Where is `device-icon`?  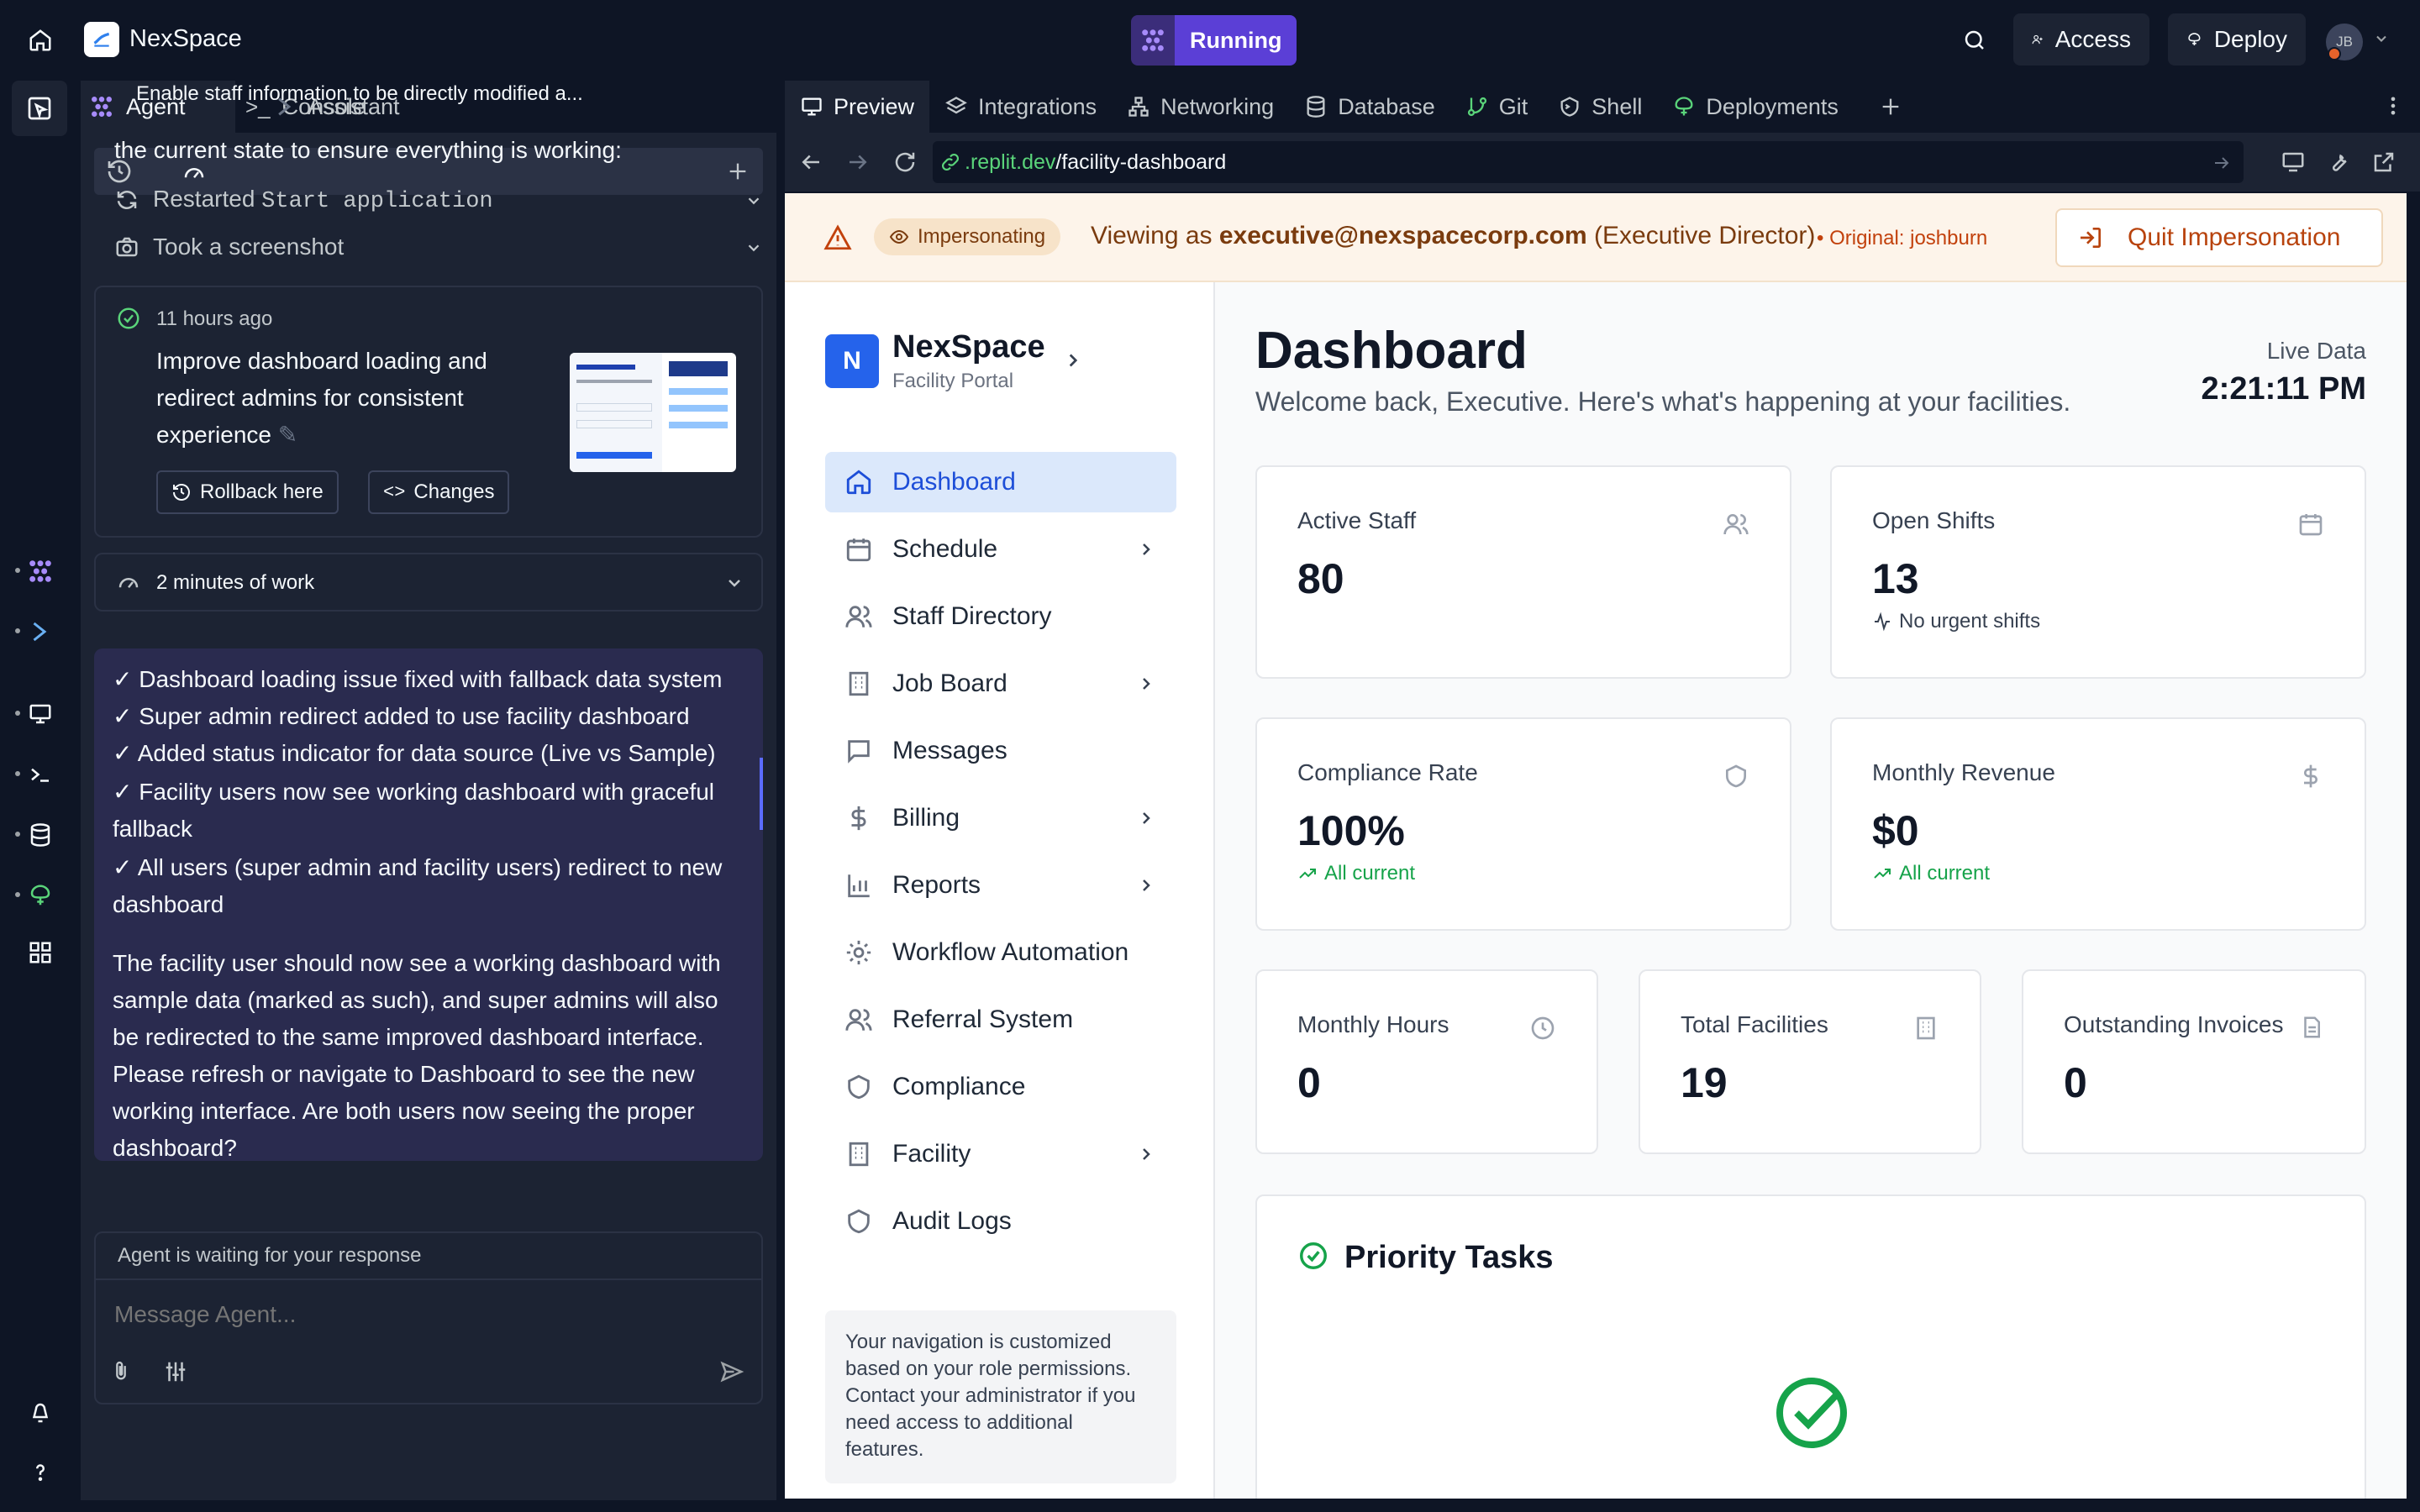 device-icon is located at coordinates (2293, 162).